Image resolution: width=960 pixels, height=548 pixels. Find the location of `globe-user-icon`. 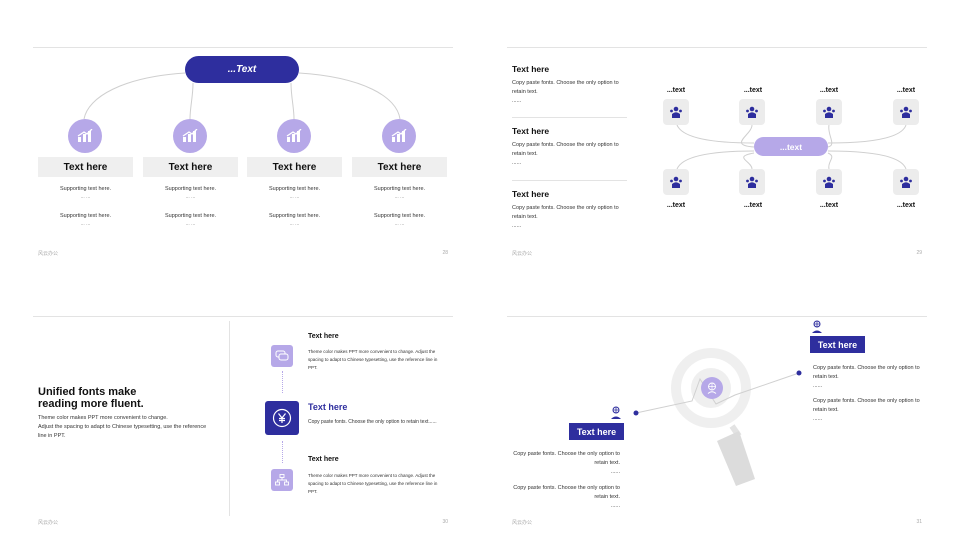

globe-user-icon is located at coordinates (712, 388).